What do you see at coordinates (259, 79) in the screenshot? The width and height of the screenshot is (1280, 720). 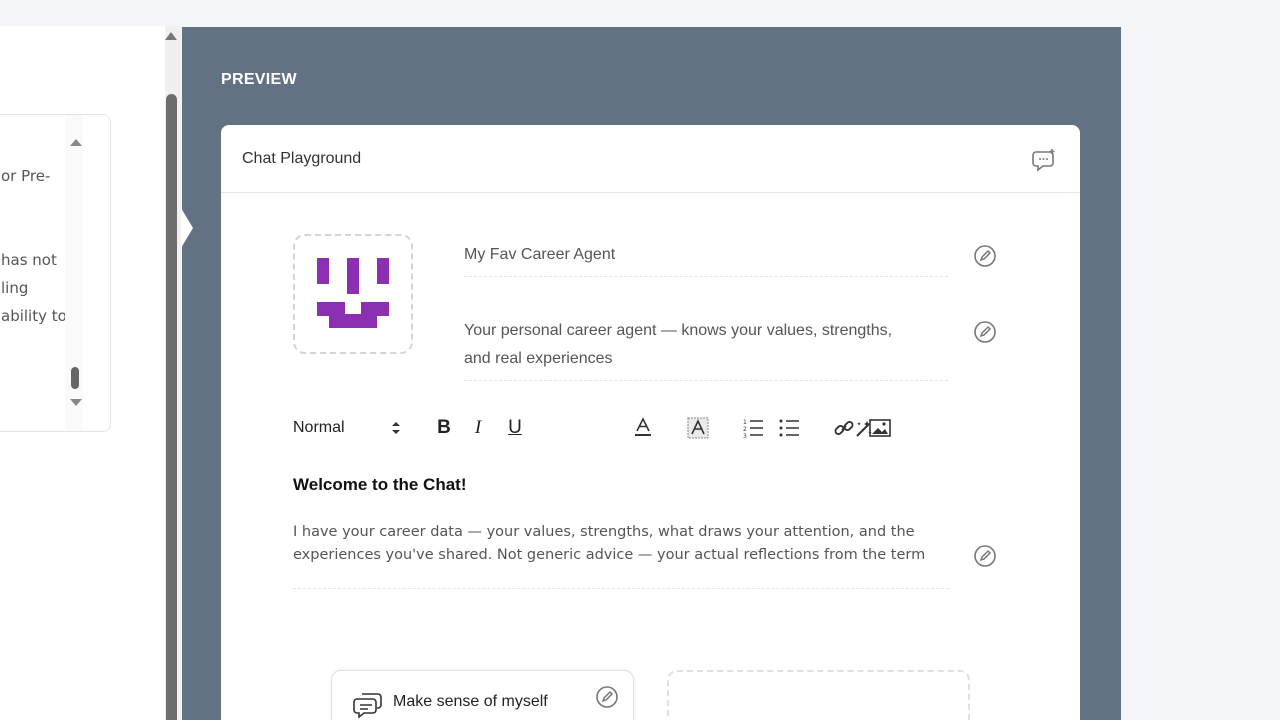 I see `preview-label: PREVIEW` at bounding box center [259, 79].